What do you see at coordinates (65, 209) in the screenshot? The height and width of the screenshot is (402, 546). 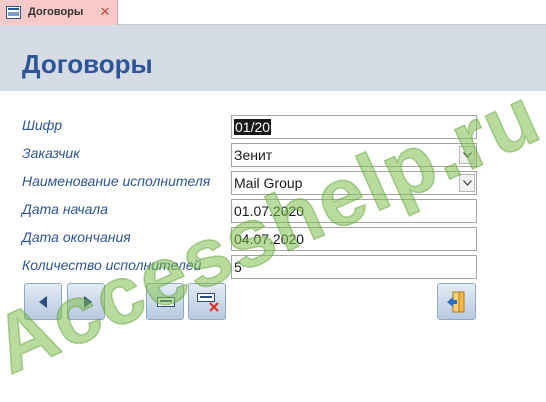 I see `start-date-label: Дата начала` at bounding box center [65, 209].